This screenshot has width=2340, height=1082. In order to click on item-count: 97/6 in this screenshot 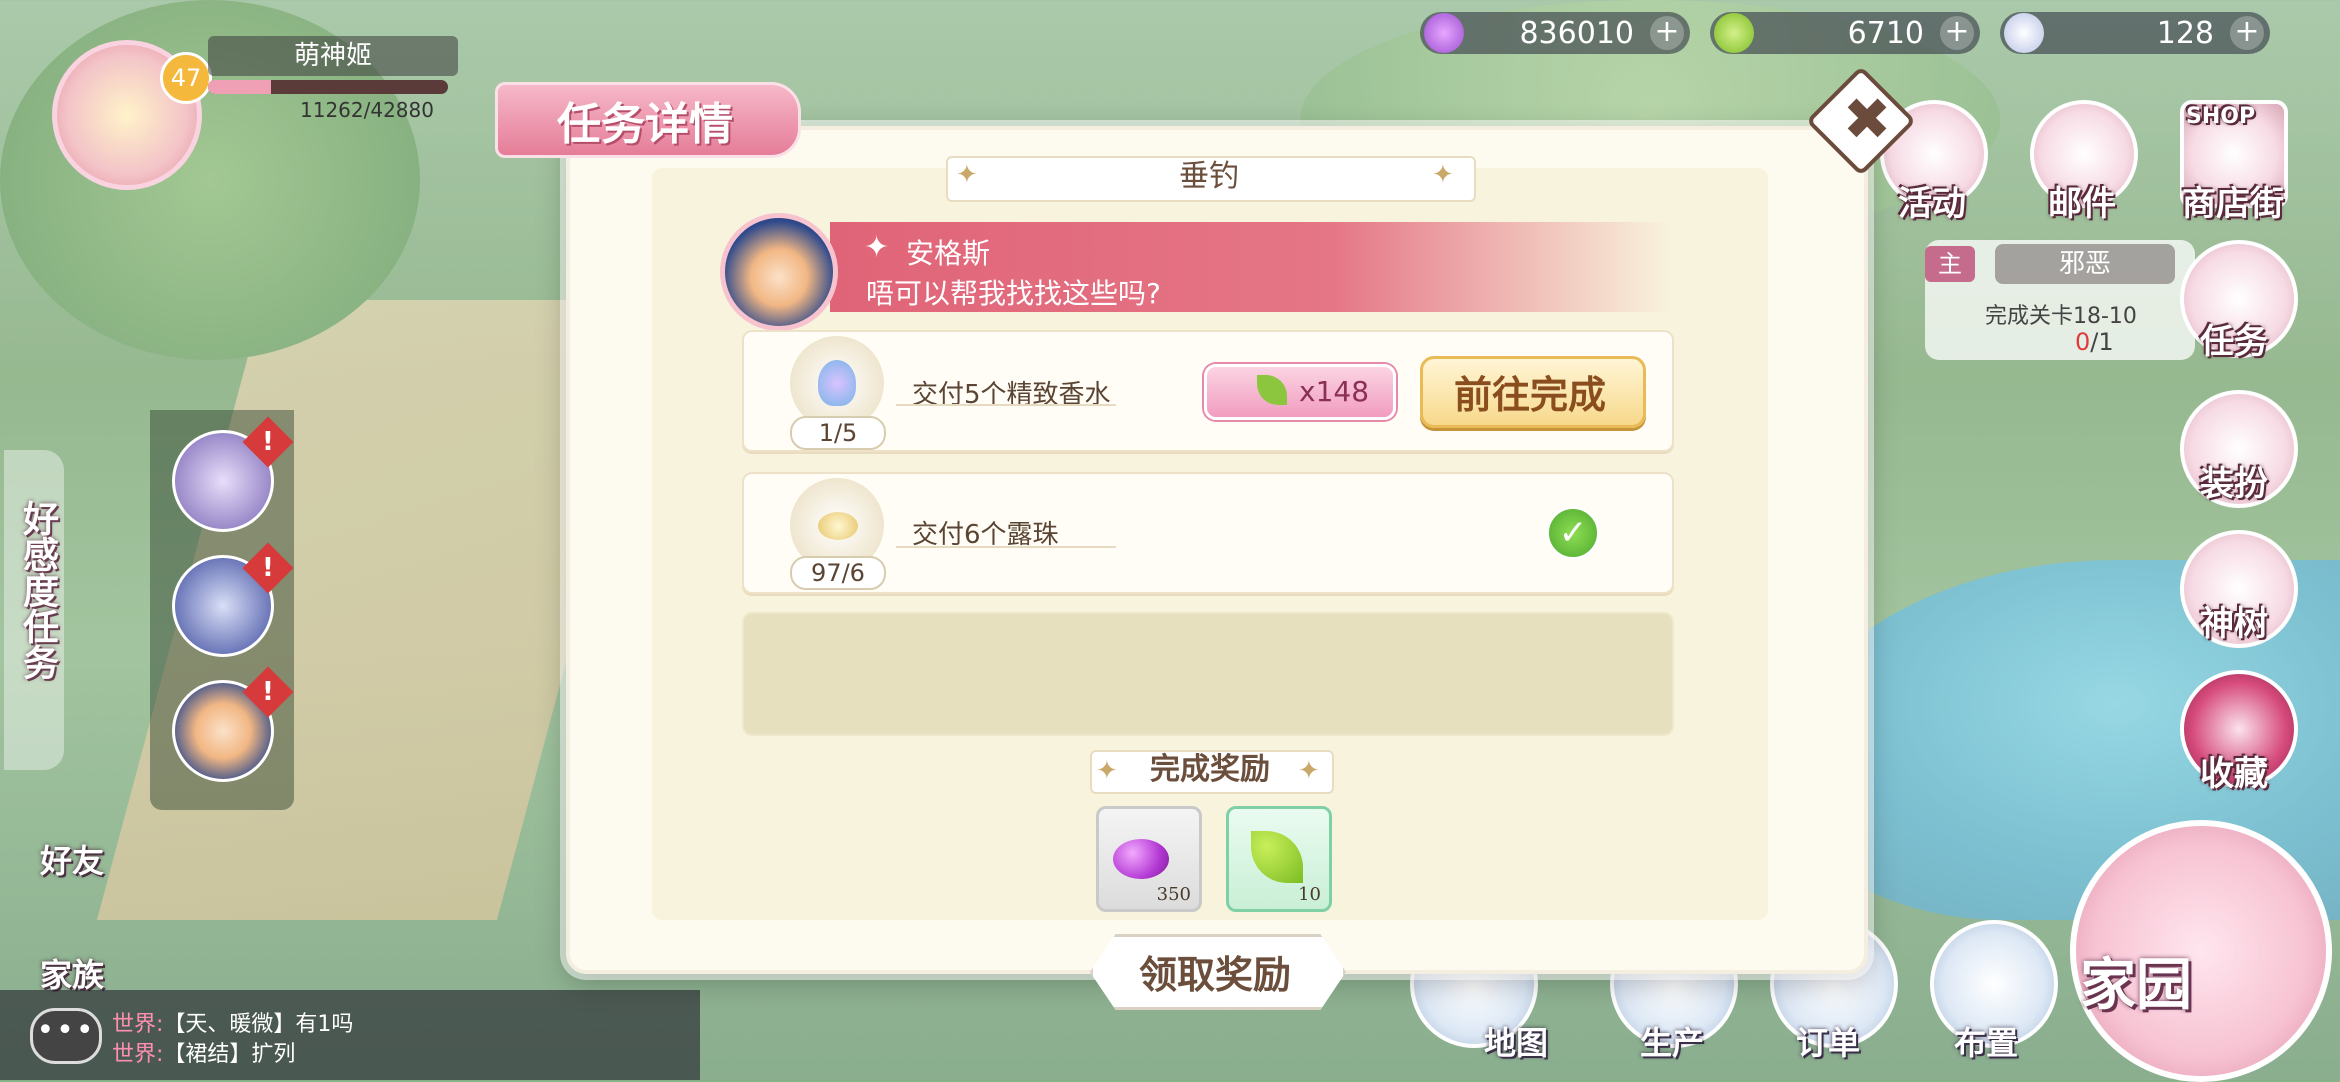, I will do `click(838, 573)`.